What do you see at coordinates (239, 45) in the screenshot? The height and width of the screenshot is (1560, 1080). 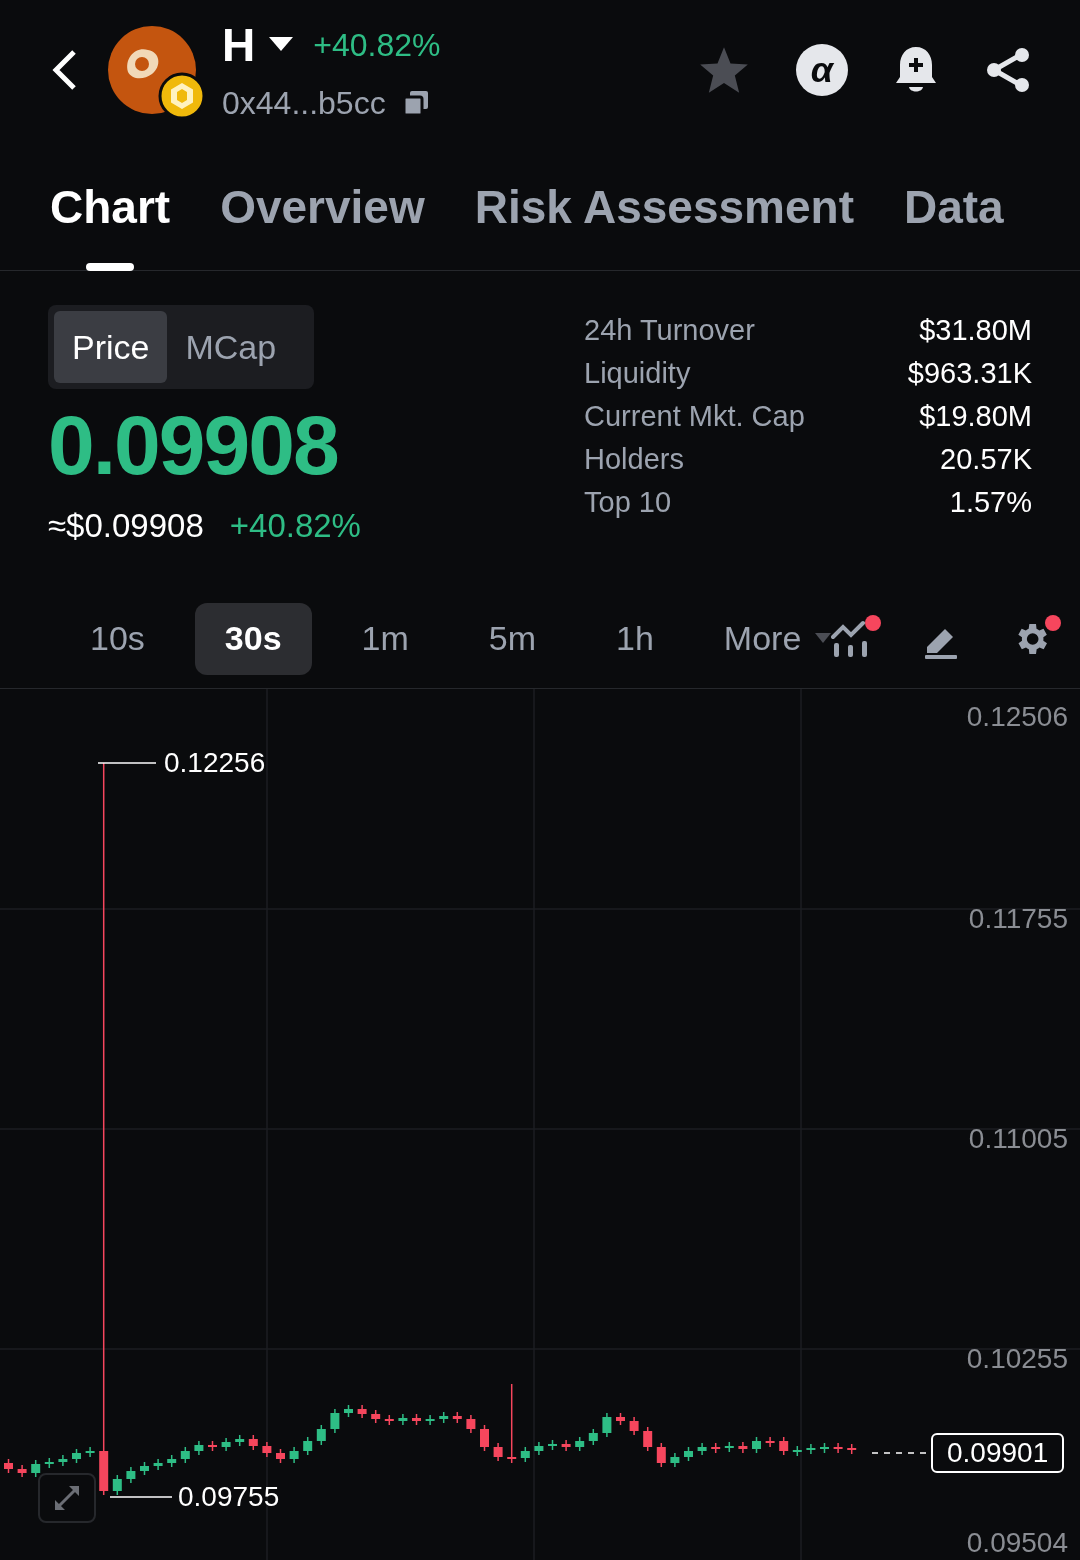 I see `token-symbol: H` at bounding box center [239, 45].